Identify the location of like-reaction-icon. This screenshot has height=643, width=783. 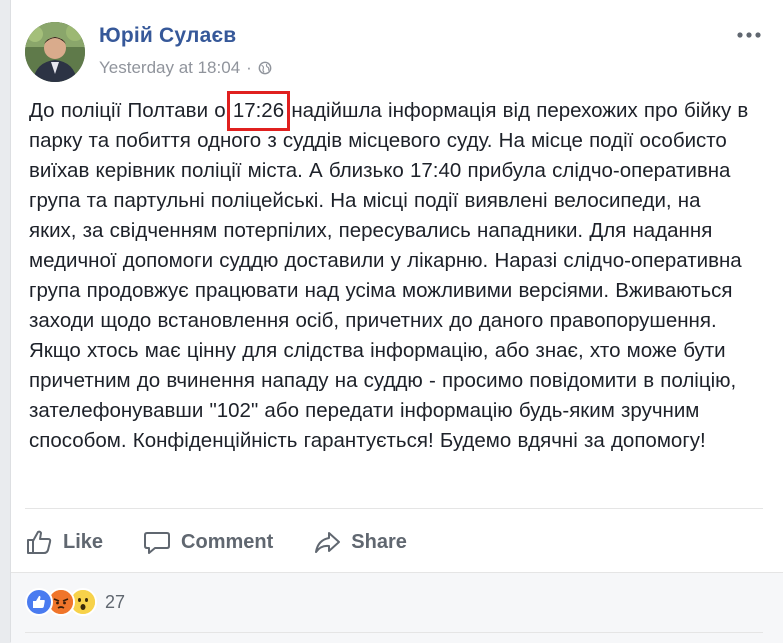
(39, 602).